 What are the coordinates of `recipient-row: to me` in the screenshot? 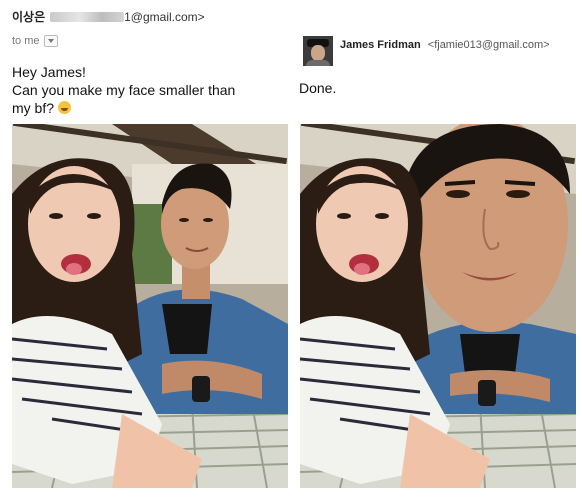 It's located at (35, 41).